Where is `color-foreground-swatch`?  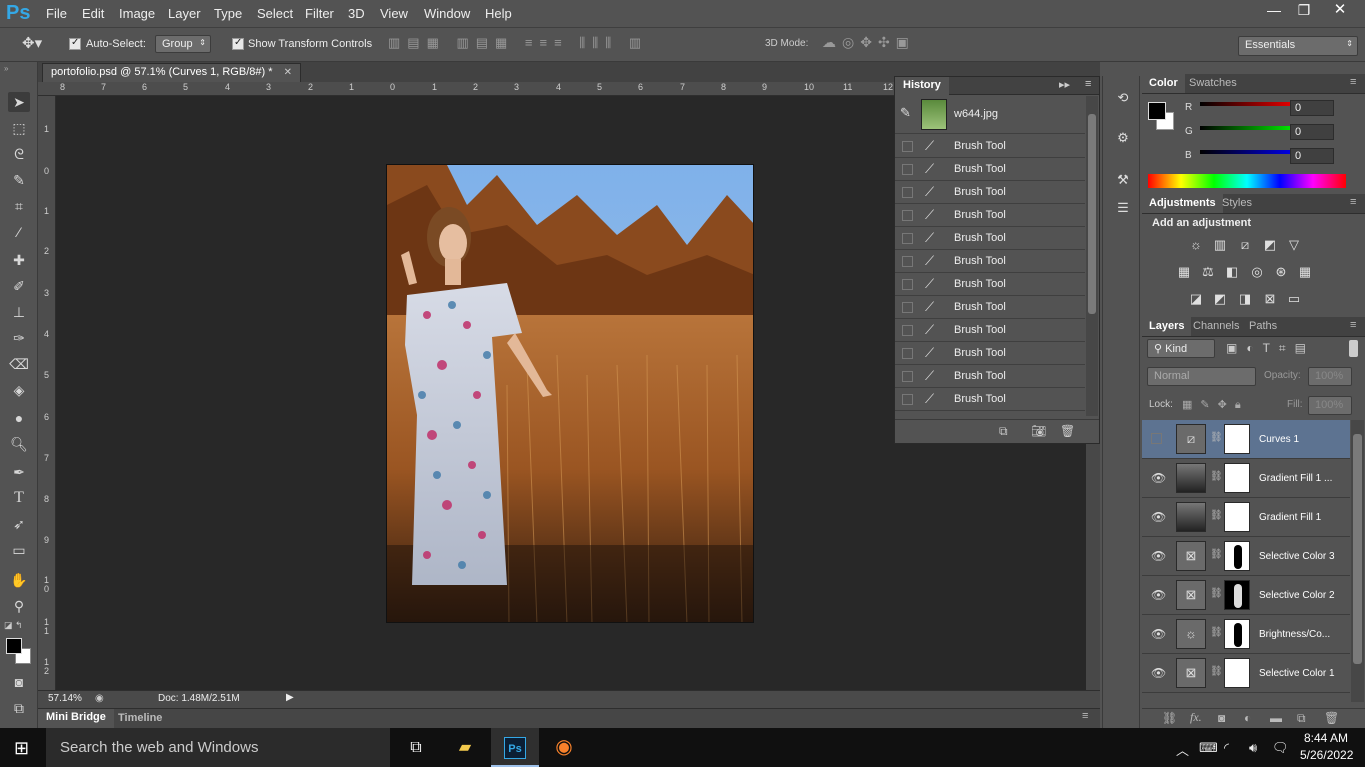 color-foreground-swatch is located at coordinates (1157, 111).